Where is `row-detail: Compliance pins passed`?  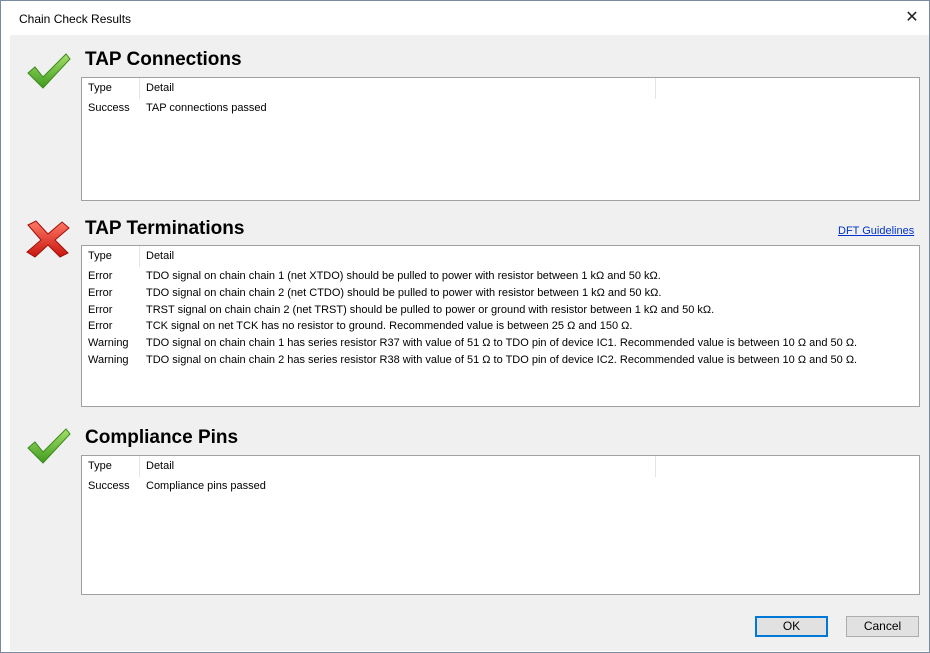
row-detail: Compliance pins passed is located at coordinates (206, 486).